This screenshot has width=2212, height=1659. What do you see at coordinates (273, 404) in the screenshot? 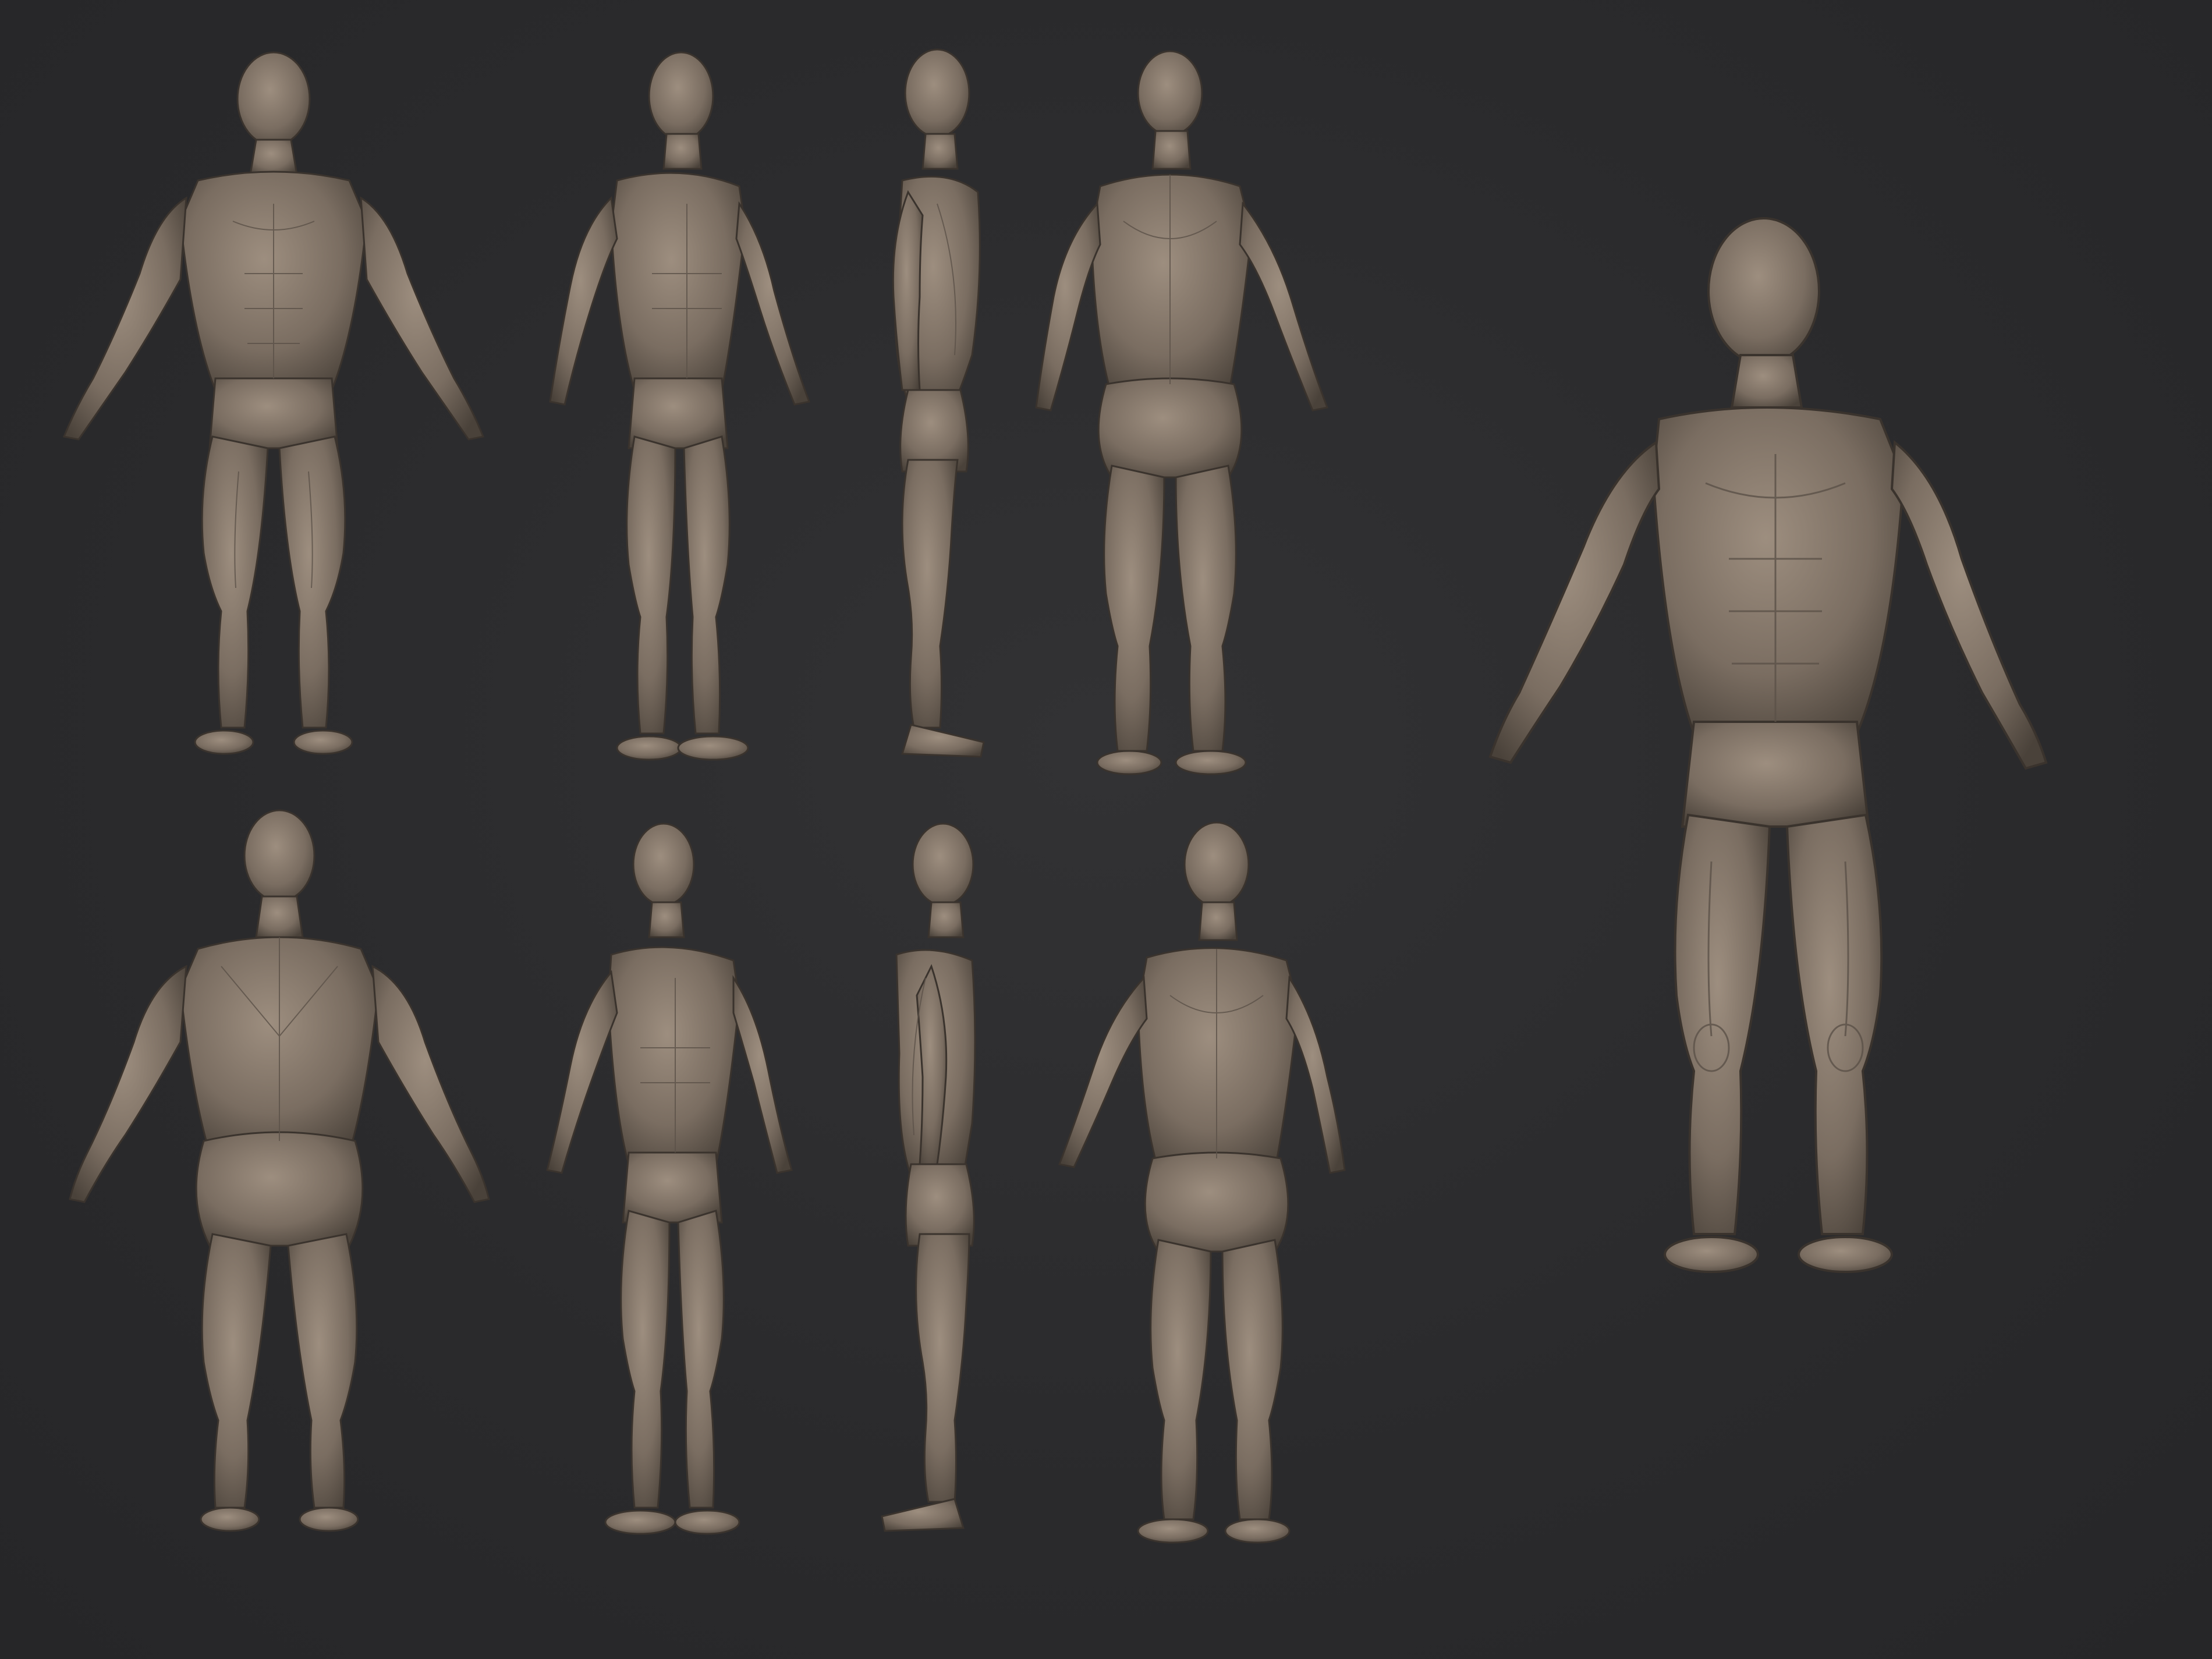
I see `ecorche-front-view` at bounding box center [273, 404].